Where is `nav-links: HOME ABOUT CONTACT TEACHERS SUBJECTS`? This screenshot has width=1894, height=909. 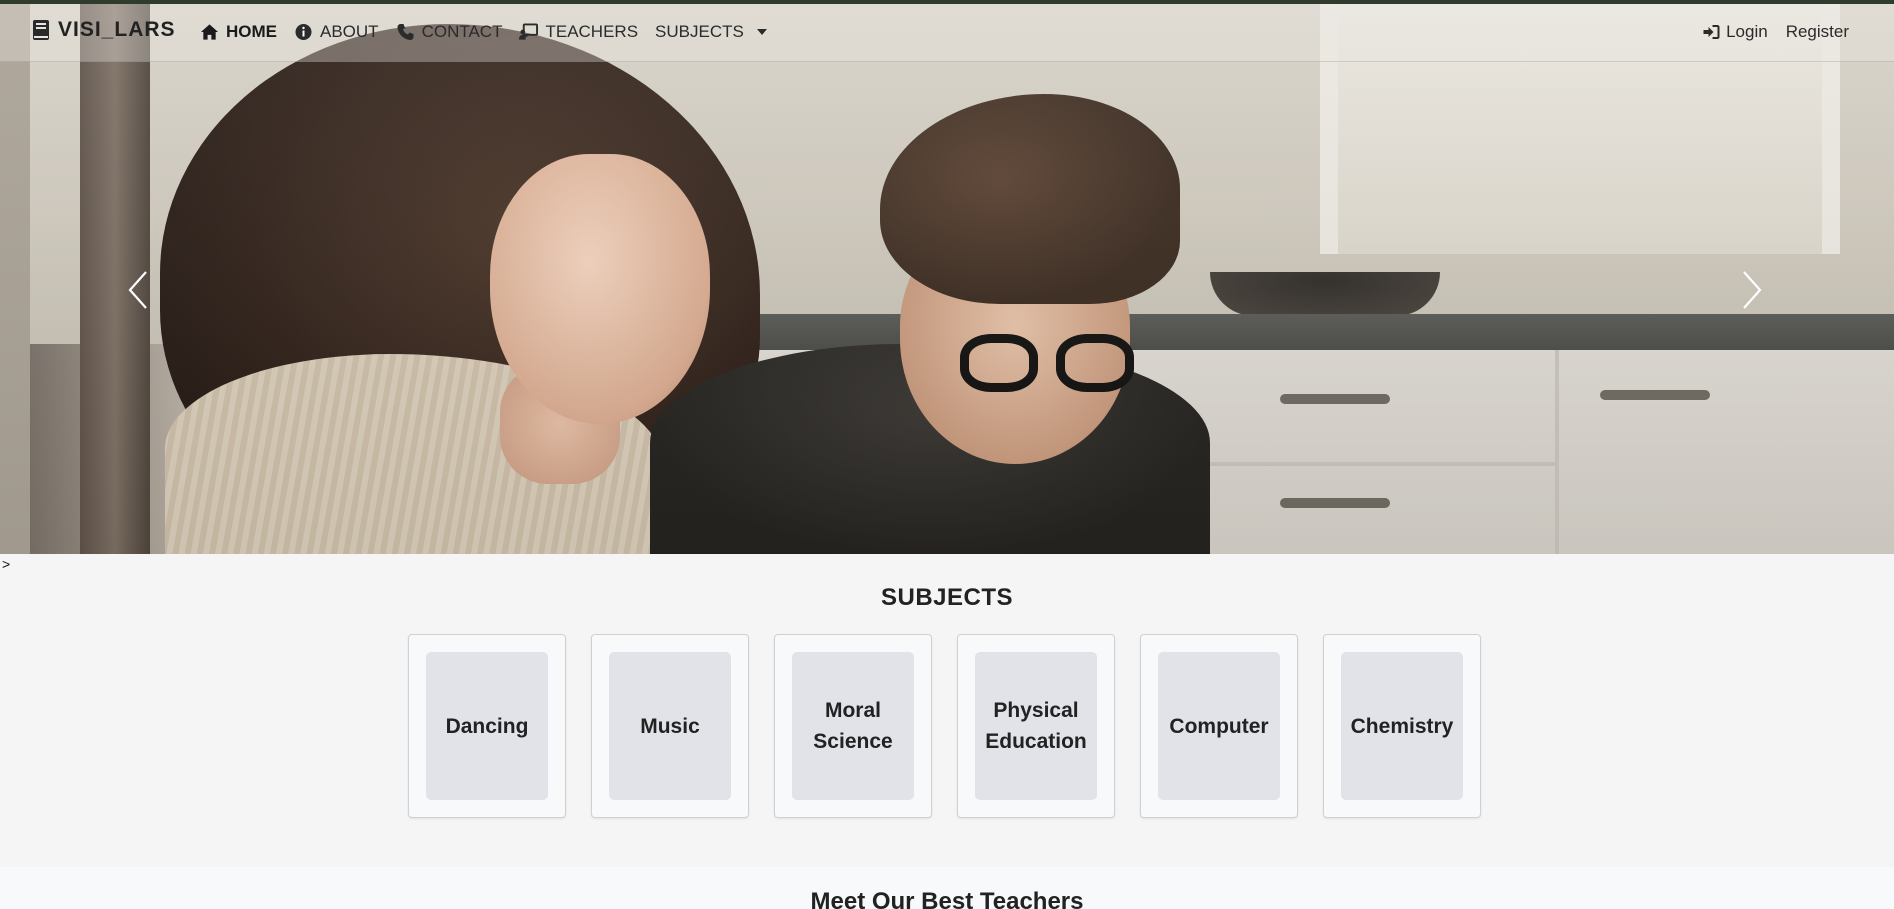 nav-links: HOME ABOUT CONTACT TEACHERS SUBJECTS is located at coordinates (492, 32).